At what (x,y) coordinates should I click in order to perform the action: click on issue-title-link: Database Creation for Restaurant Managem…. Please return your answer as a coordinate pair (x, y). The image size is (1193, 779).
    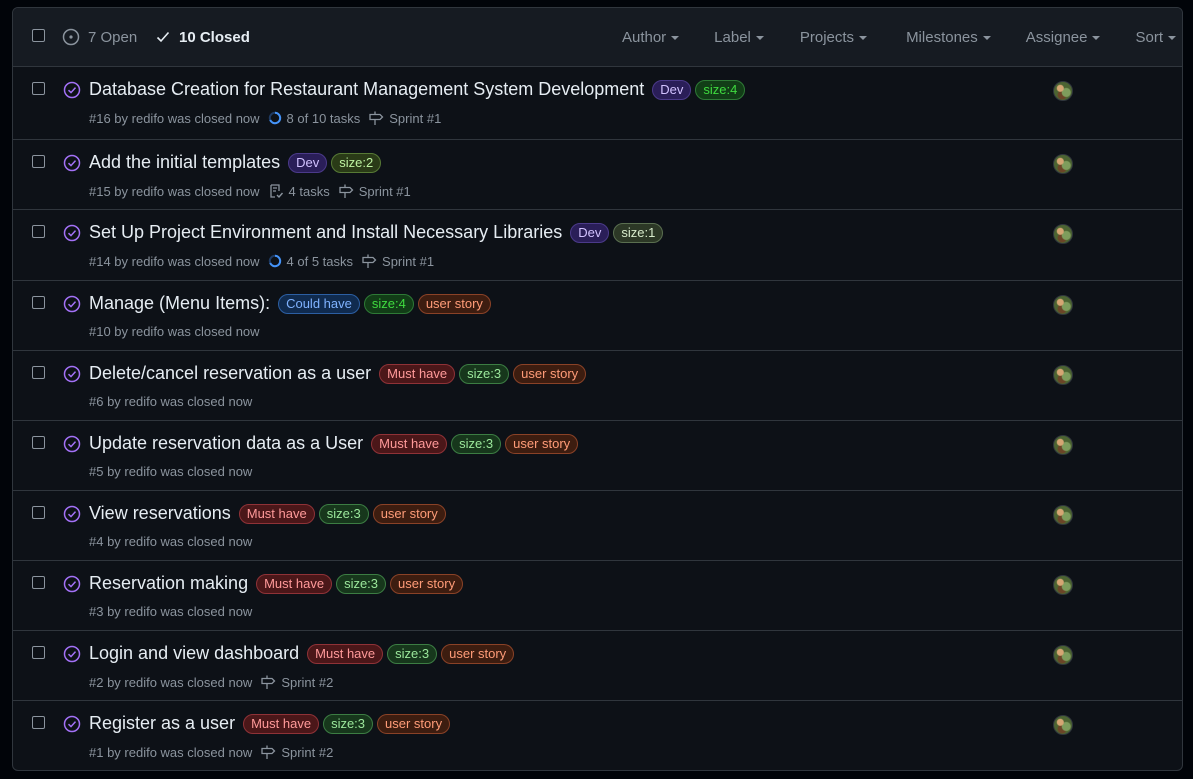
    Looking at the image, I should click on (366, 89).